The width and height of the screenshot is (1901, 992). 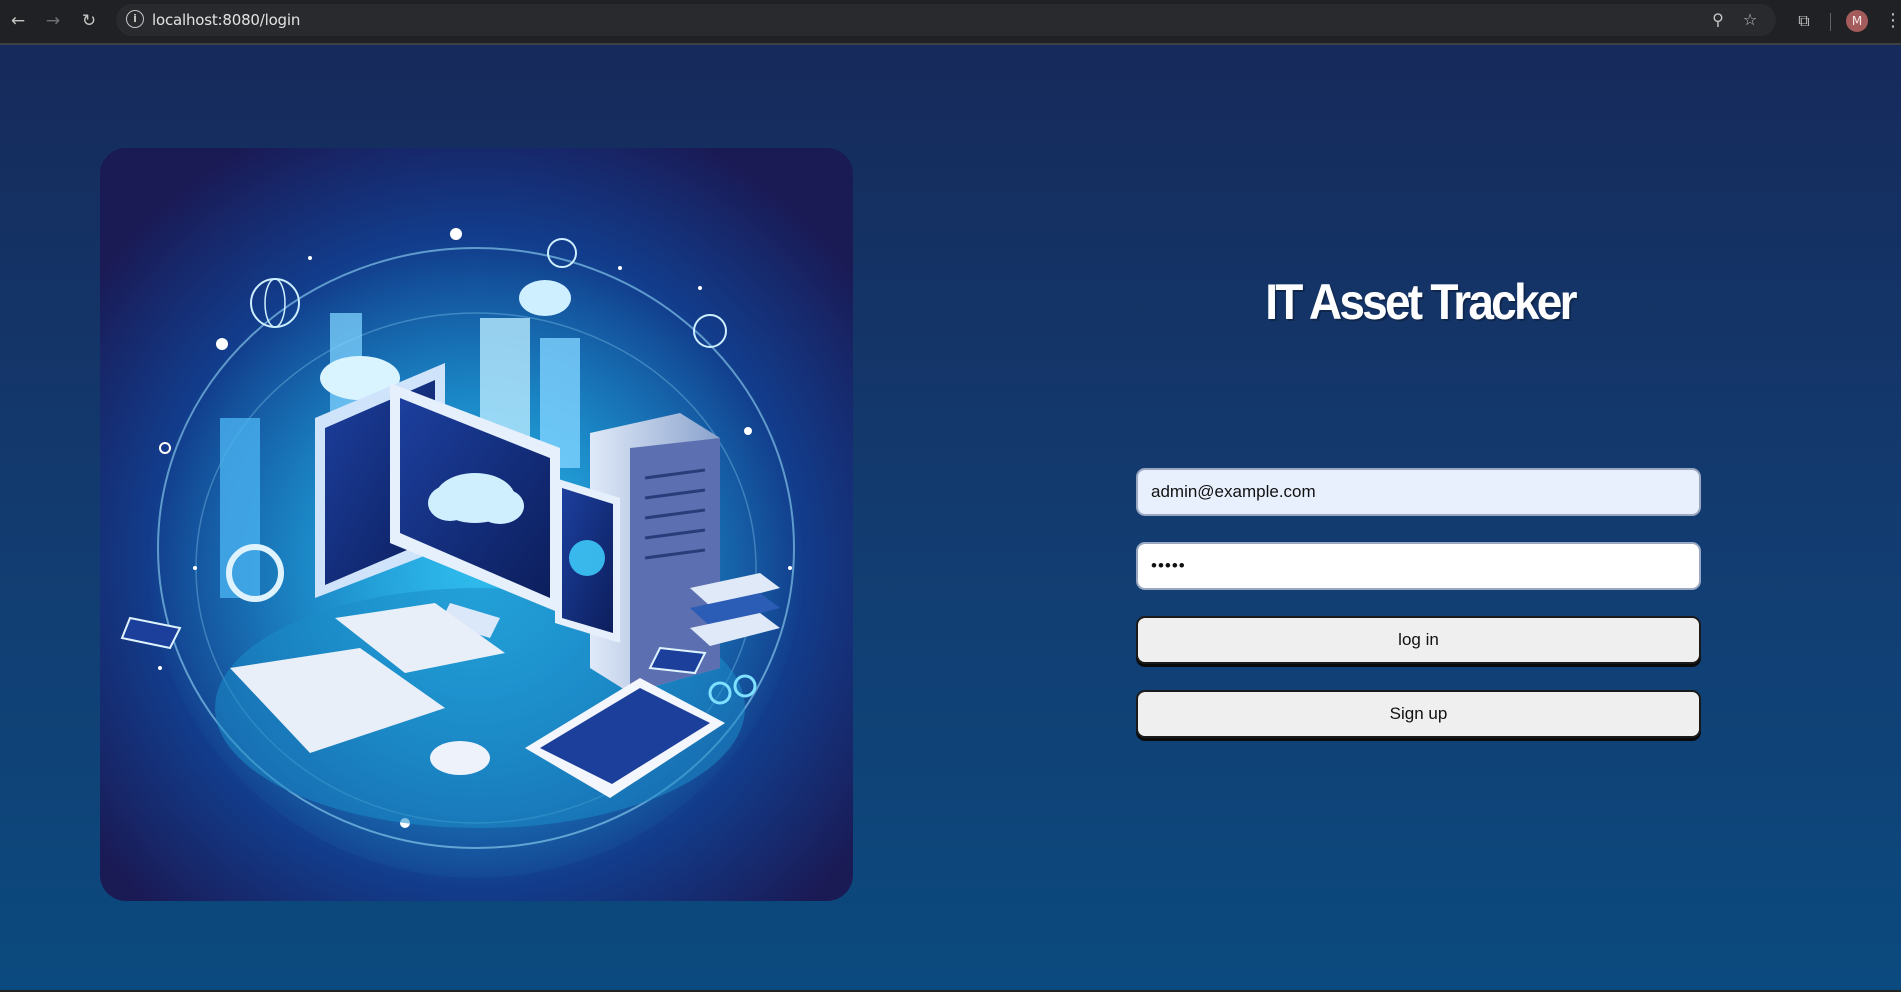 I want to click on reload-icon: ↻, so click(x=89, y=21).